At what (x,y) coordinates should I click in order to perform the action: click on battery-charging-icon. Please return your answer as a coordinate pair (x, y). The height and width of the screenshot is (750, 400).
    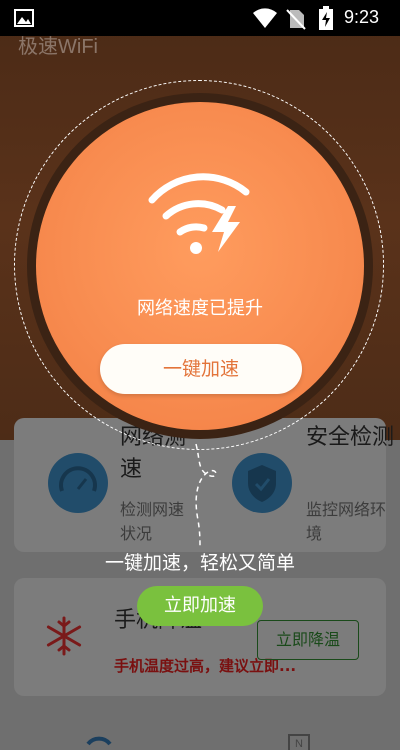
    Looking at the image, I should click on (326, 18).